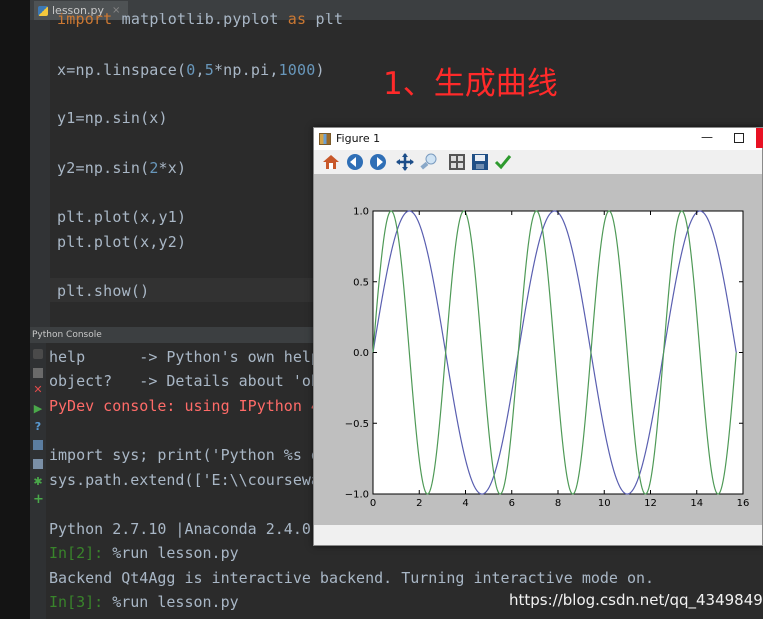 The height and width of the screenshot is (619, 763). I want to click on console-line: object? -> Details about 'obje, so click(193, 381).